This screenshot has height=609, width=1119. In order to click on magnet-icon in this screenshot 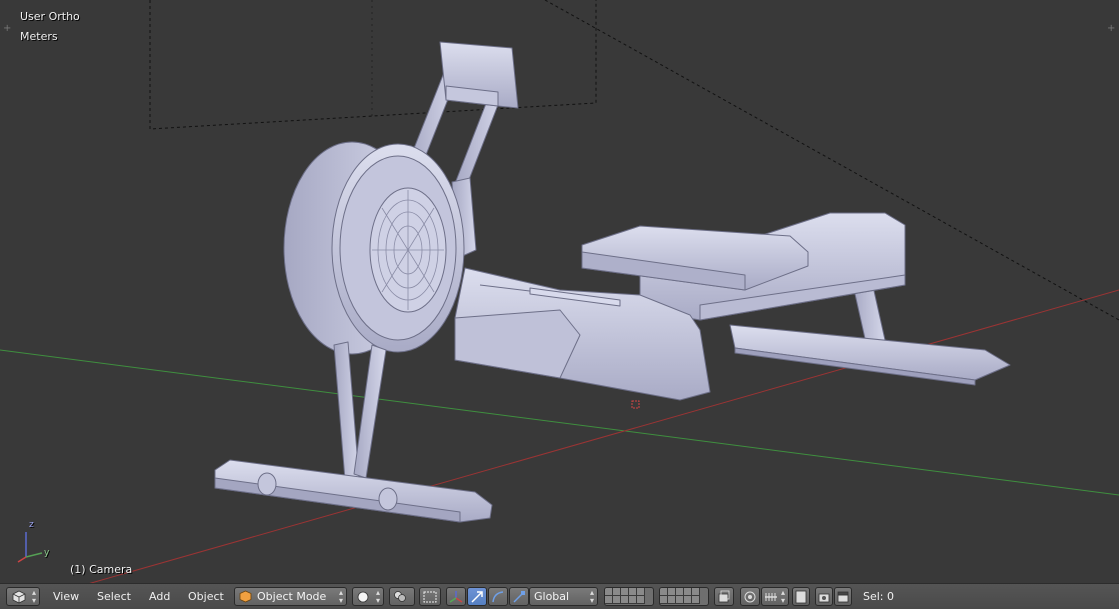, I will do `click(801, 597)`.